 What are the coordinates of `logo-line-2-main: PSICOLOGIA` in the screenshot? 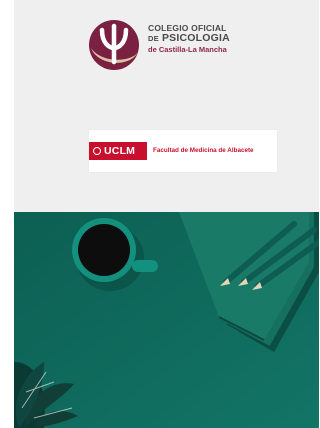 It's located at (195, 37).